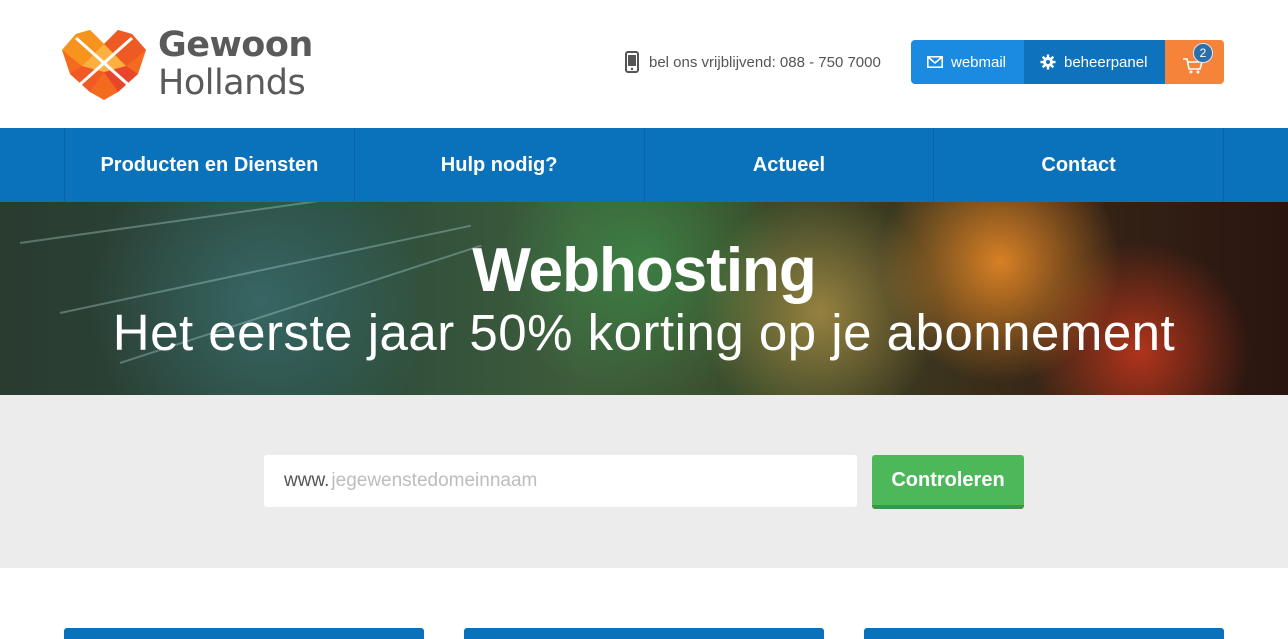 This screenshot has height=639, width=1288. Describe the element at coordinates (1203, 53) in the screenshot. I see `cart-count-badge: 2` at that location.